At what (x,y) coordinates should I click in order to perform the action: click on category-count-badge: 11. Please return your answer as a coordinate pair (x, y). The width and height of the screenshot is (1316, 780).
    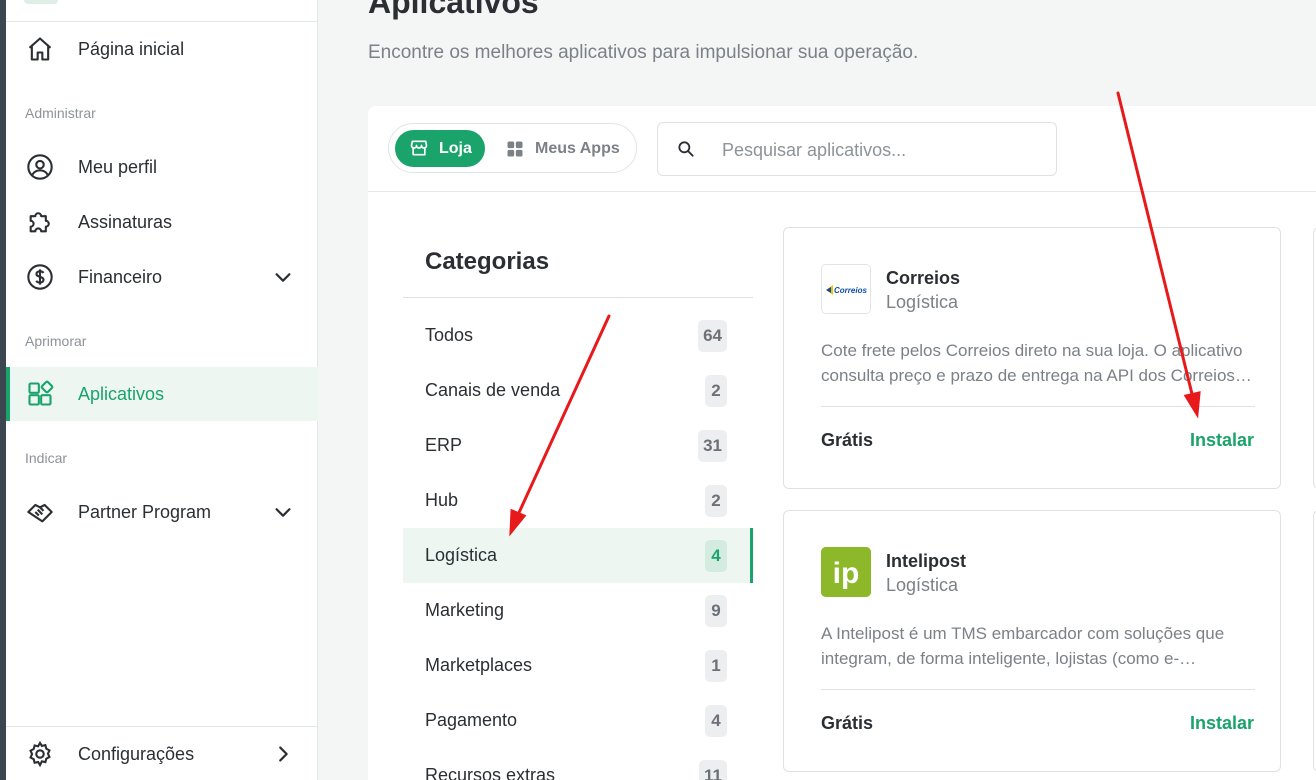
    Looking at the image, I should click on (713, 770).